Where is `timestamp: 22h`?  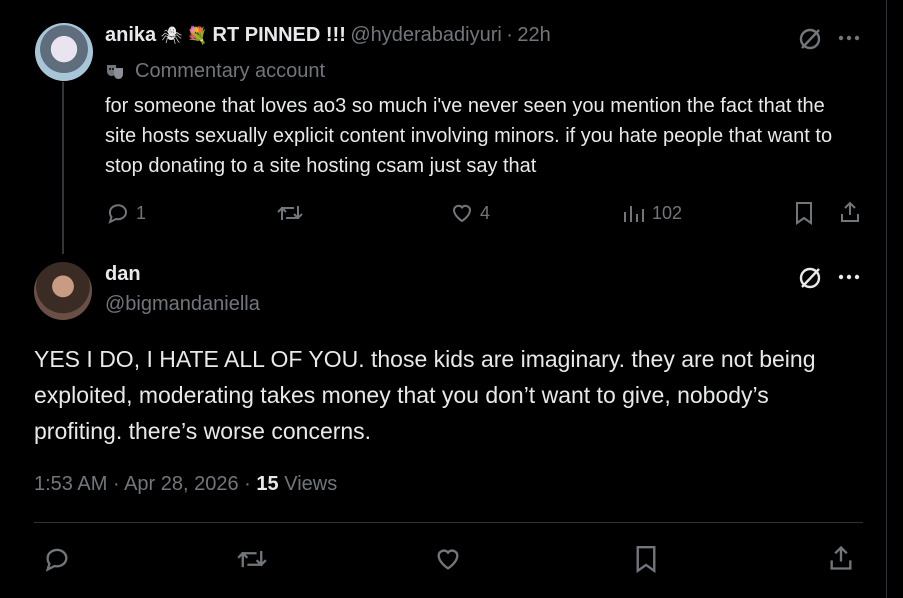
timestamp: 22h is located at coordinates (533, 35).